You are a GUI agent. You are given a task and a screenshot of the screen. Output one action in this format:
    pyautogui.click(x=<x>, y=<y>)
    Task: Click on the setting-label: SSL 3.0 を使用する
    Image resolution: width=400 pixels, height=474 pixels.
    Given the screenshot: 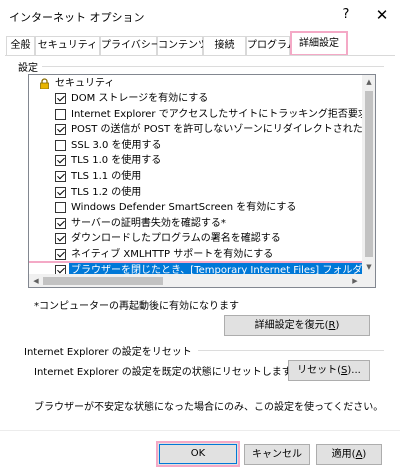 What is the action you would take?
    pyautogui.click(x=116, y=145)
    